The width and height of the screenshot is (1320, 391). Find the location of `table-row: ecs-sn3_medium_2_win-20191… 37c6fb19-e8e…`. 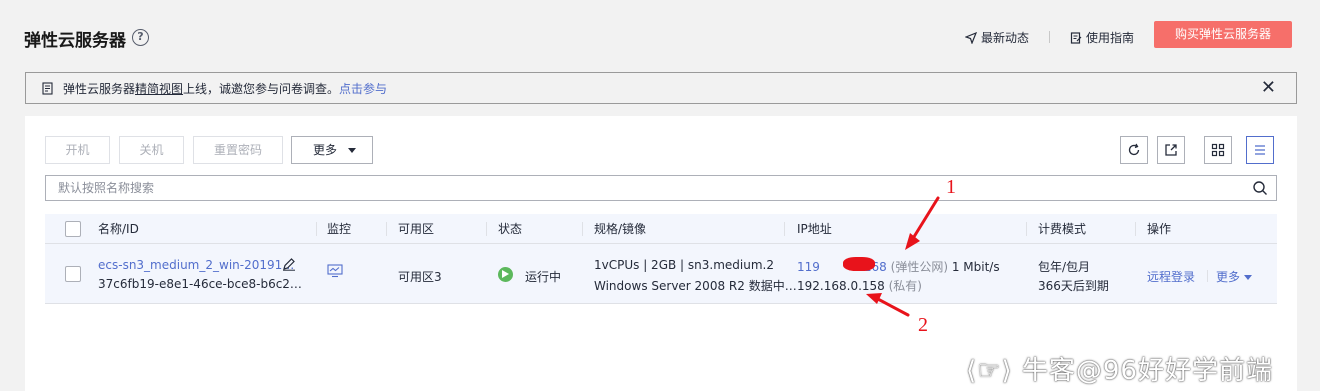

table-row: ecs-sn3_medium_2_win-20191… 37c6fb19-e8e… is located at coordinates (661, 274).